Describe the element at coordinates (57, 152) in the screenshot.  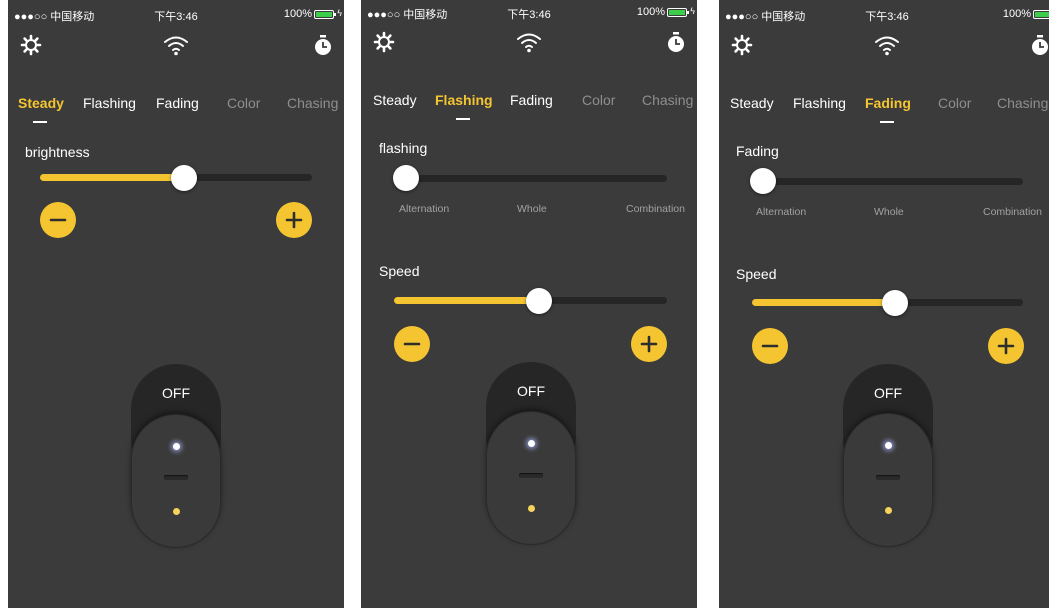
I see `brightness-label: brightness` at that location.